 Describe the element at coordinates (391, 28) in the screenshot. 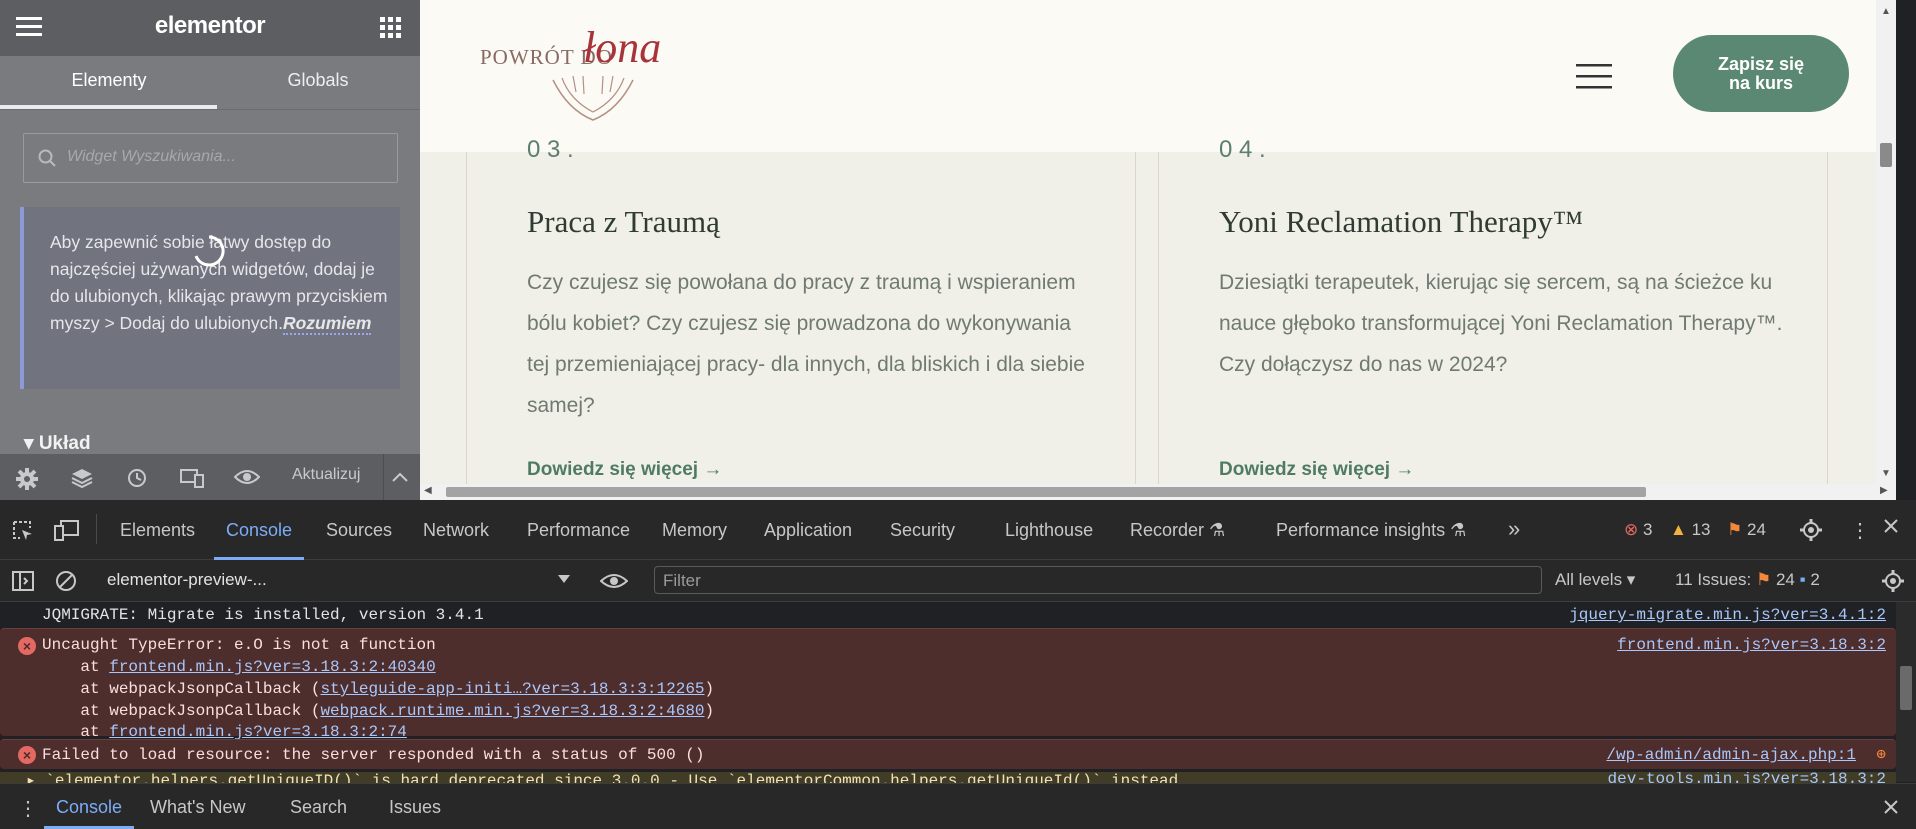

I see `widgets-grid-icon` at that location.